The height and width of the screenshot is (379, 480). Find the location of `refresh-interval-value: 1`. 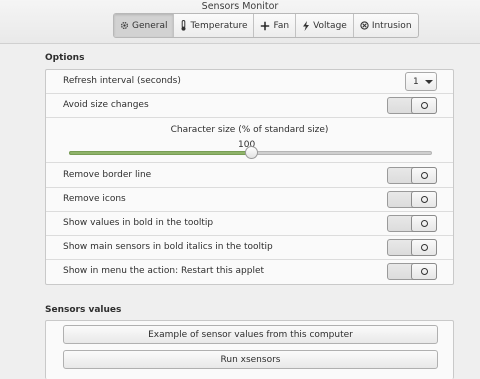

refresh-interval-value: 1 is located at coordinates (416, 81).